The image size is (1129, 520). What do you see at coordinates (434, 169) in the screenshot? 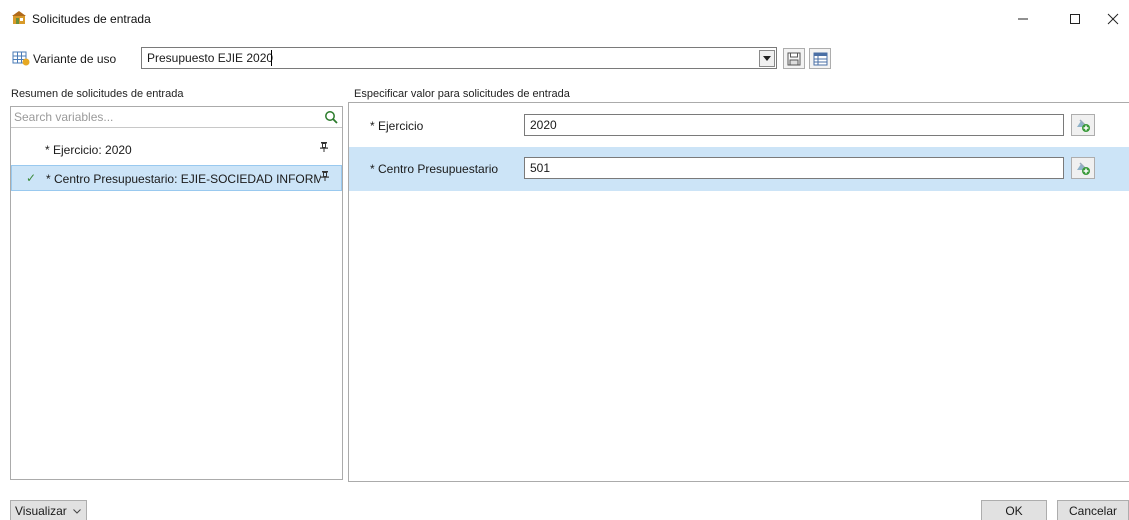
I see `prompt-label: * Centro Presupuestario` at bounding box center [434, 169].